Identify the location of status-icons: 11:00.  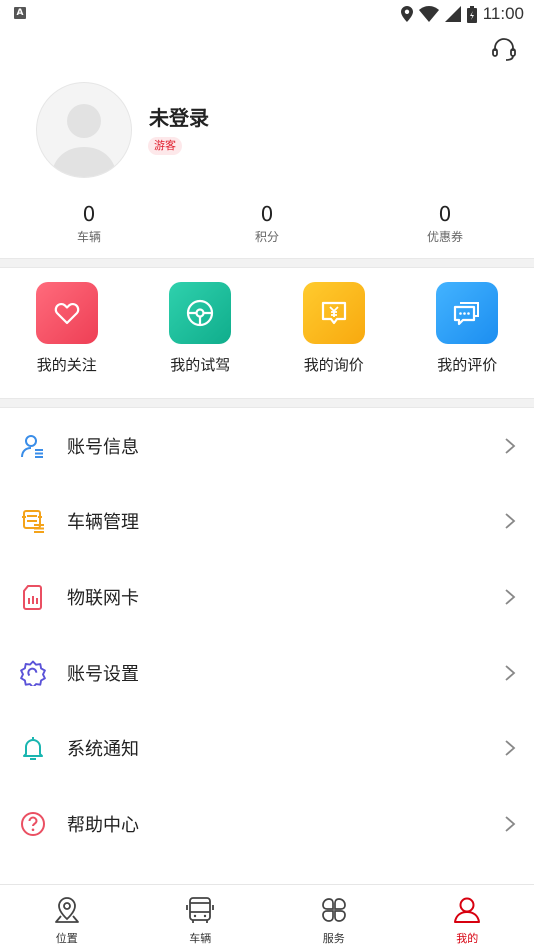
(462, 14).